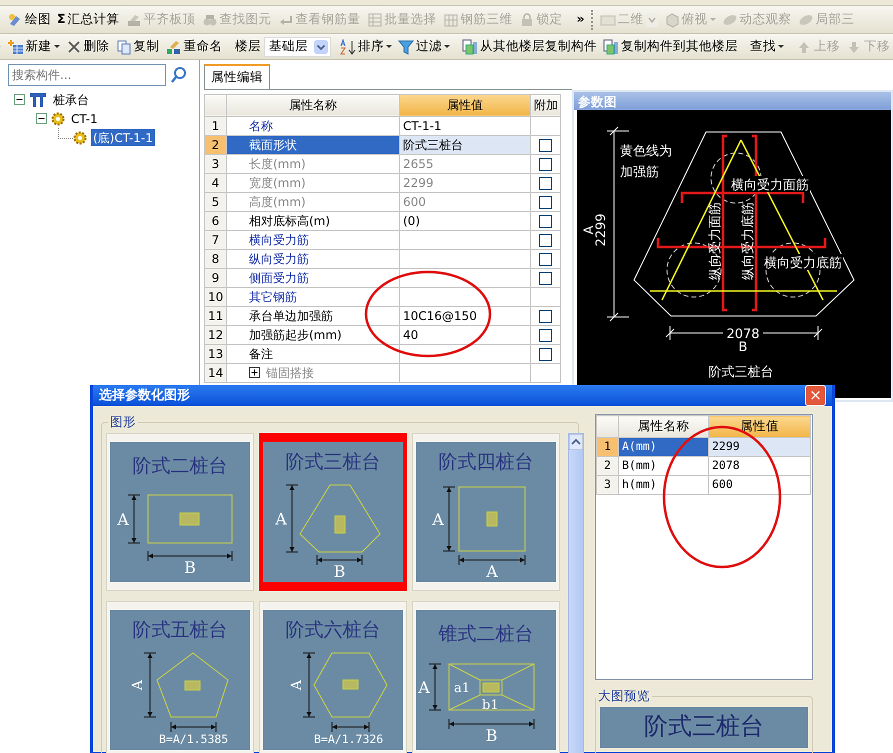 The image size is (893, 753). What do you see at coordinates (423, 46) in the screenshot?
I see `toolbar-button: 过滤` at bounding box center [423, 46].